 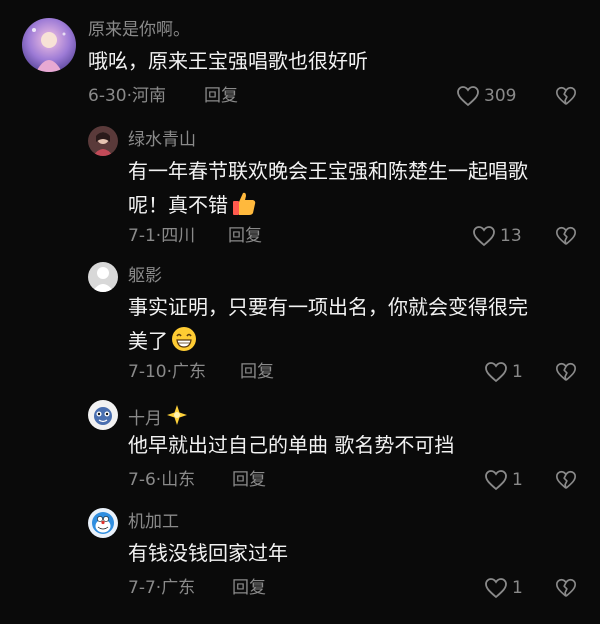 I want to click on comment-date: 7-10, so click(x=147, y=372).